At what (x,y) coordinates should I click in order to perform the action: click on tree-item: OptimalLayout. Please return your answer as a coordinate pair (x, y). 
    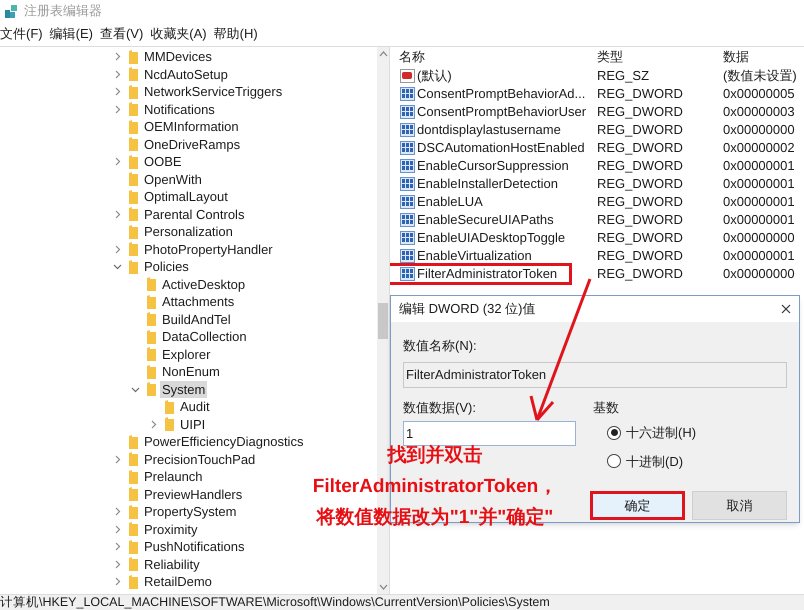
    Looking at the image, I should click on (186, 197).